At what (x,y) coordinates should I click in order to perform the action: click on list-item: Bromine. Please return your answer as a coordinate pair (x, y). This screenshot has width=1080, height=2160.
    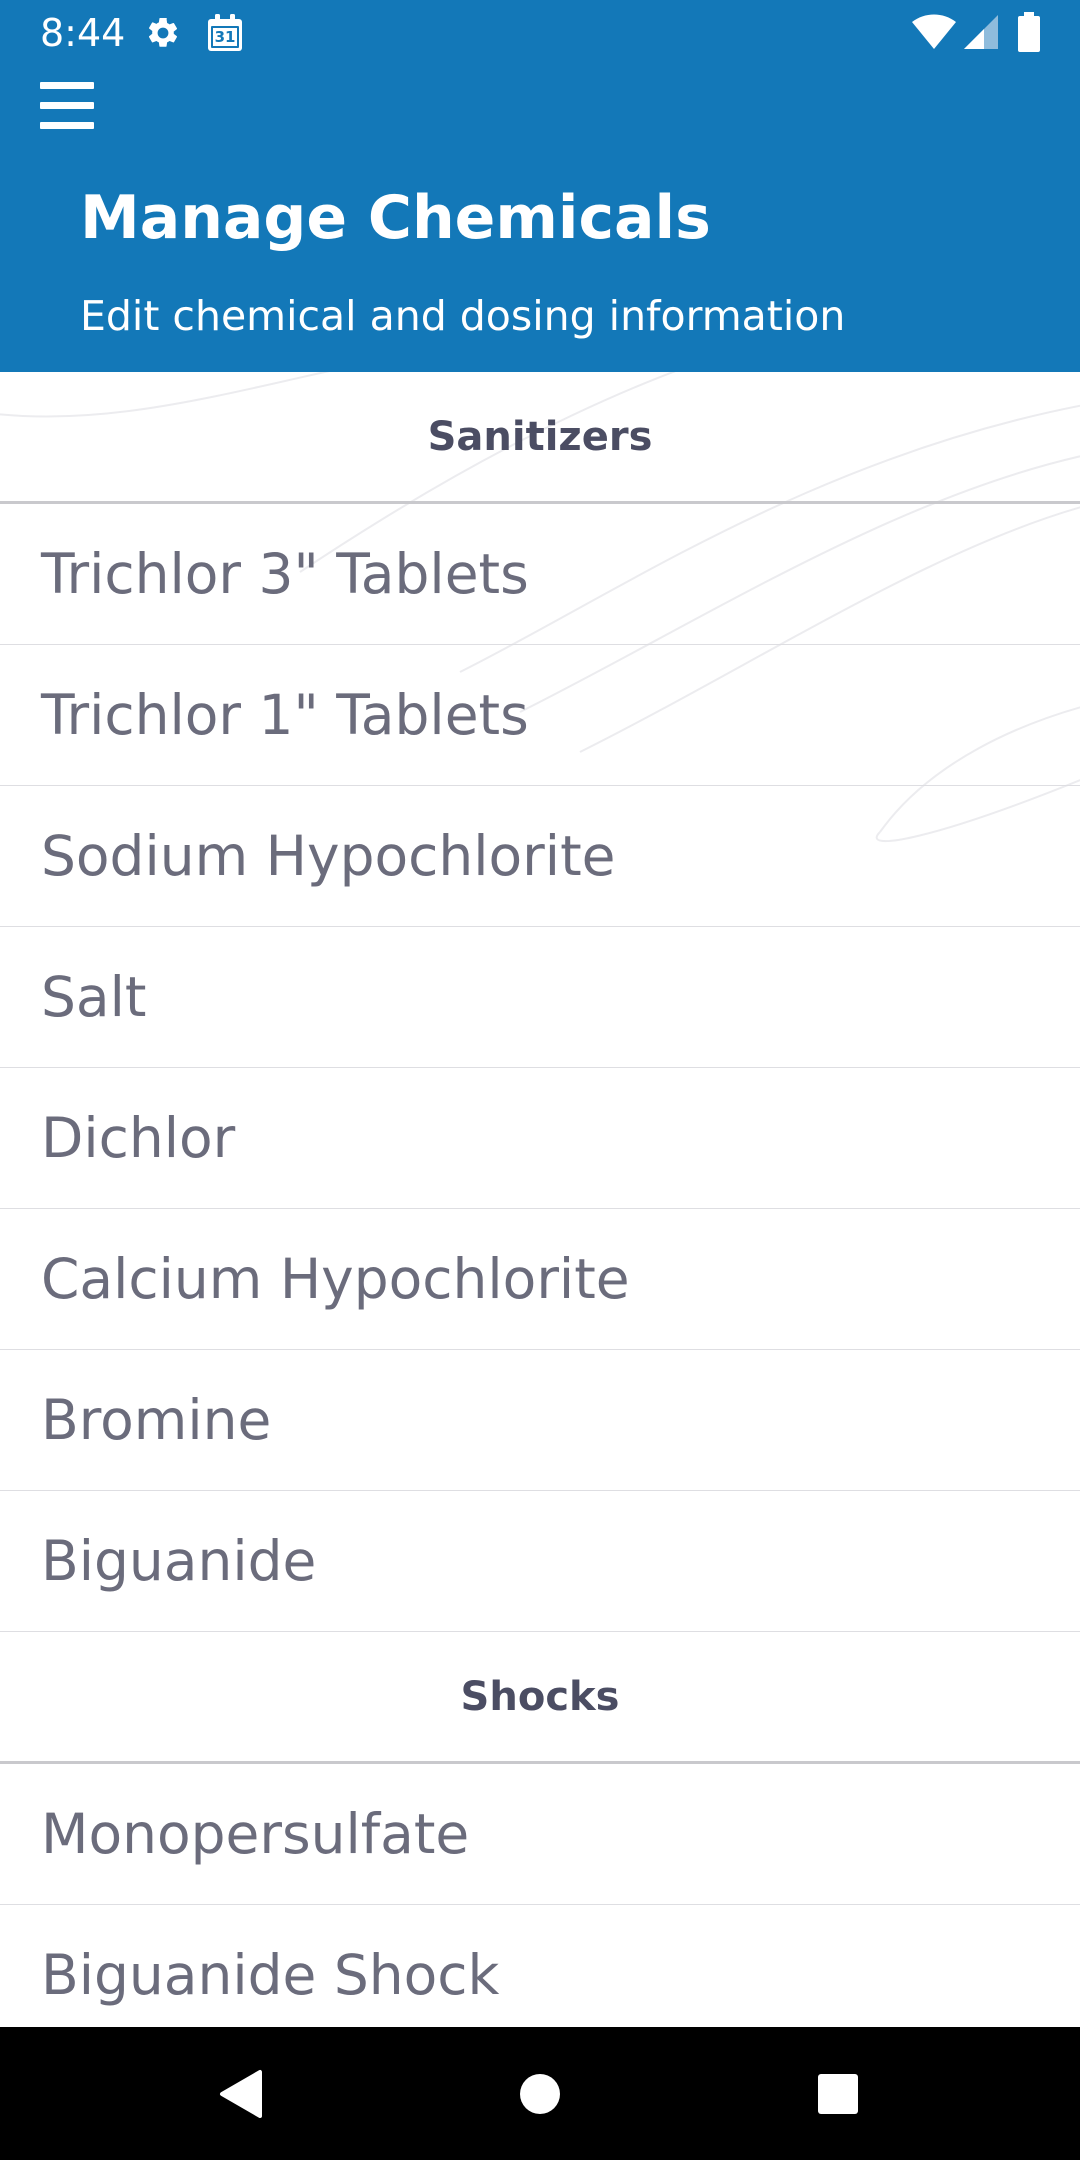
    Looking at the image, I should click on (540, 1420).